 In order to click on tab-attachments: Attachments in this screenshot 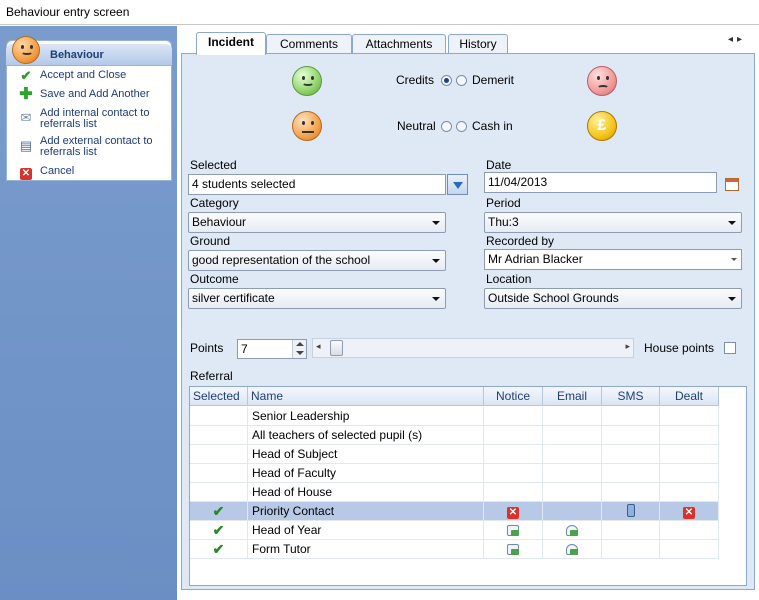, I will do `click(399, 44)`.